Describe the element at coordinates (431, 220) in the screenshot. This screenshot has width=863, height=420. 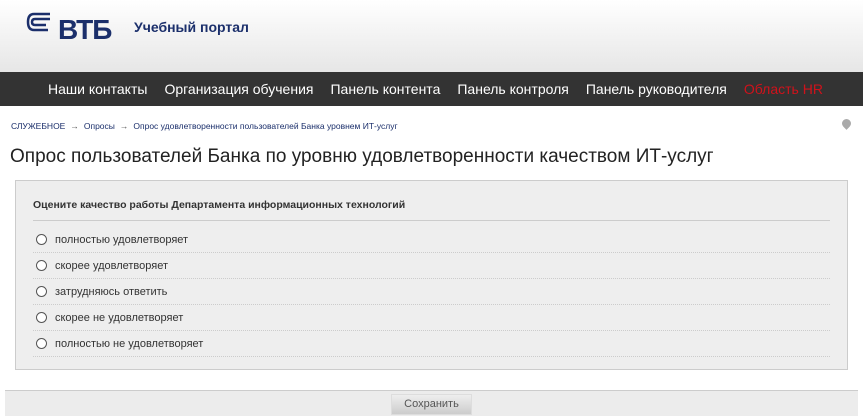
I see `divider` at that location.